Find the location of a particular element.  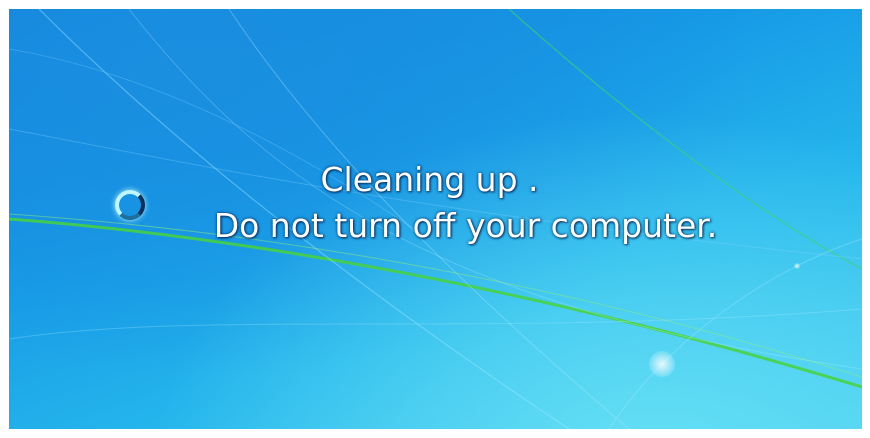

status-line-cleaning: Cleaning up . is located at coordinates (429, 179).